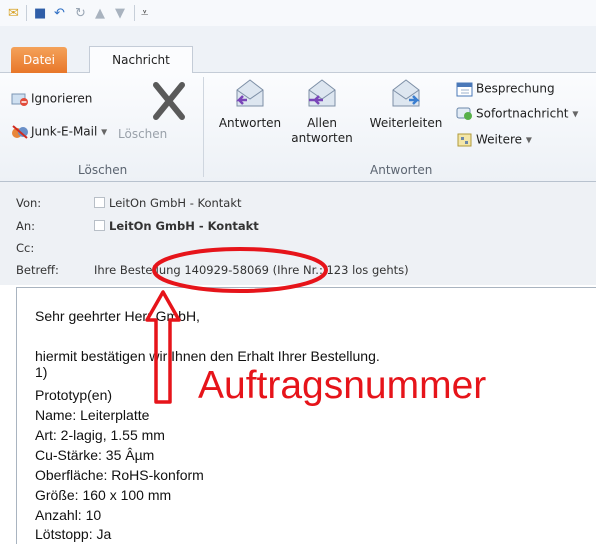 The height and width of the screenshot is (544, 596). What do you see at coordinates (163, 347) in the screenshot?
I see `arrow-up-annotation` at bounding box center [163, 347].